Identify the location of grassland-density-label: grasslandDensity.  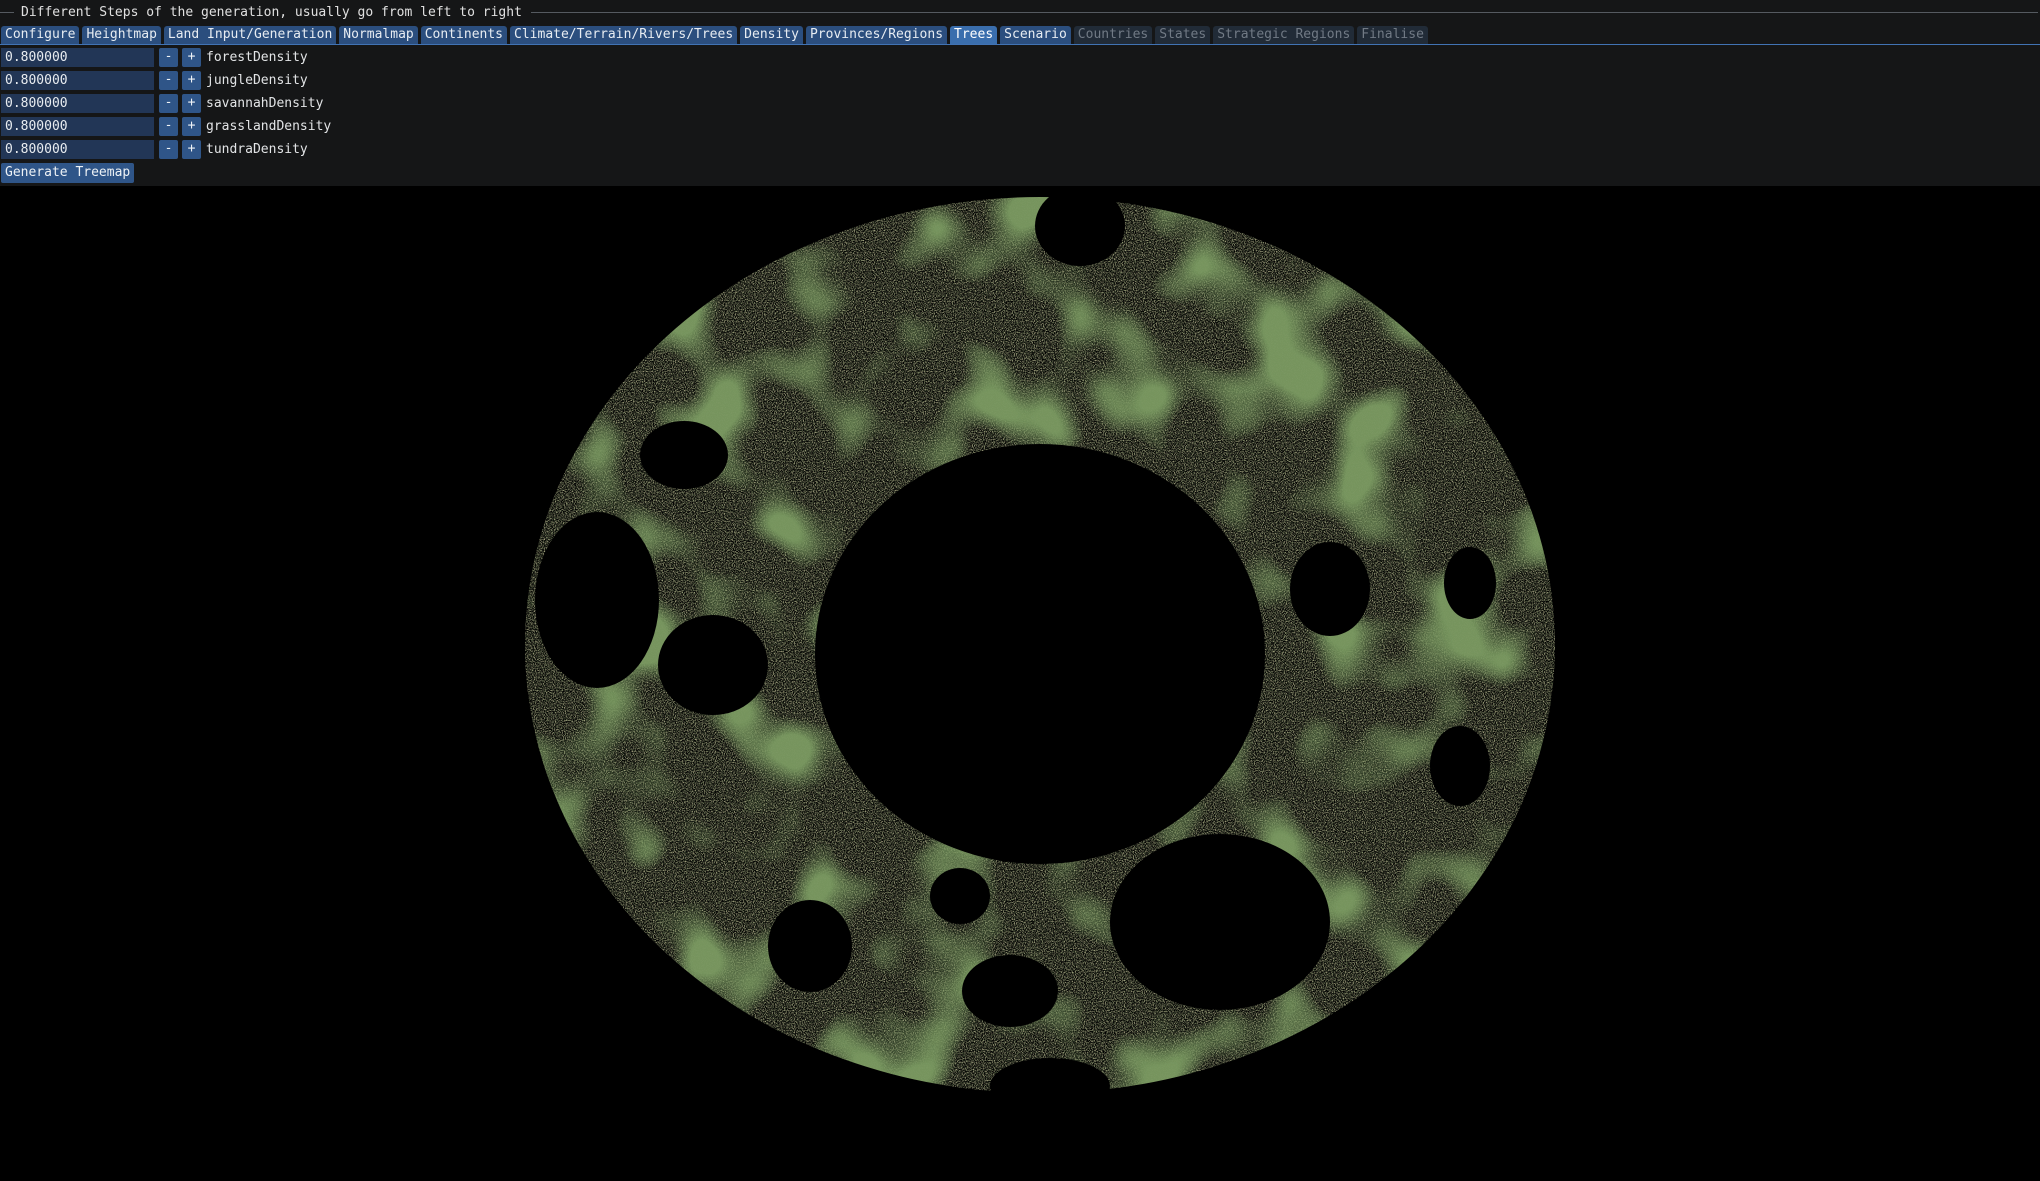
(269, 126).